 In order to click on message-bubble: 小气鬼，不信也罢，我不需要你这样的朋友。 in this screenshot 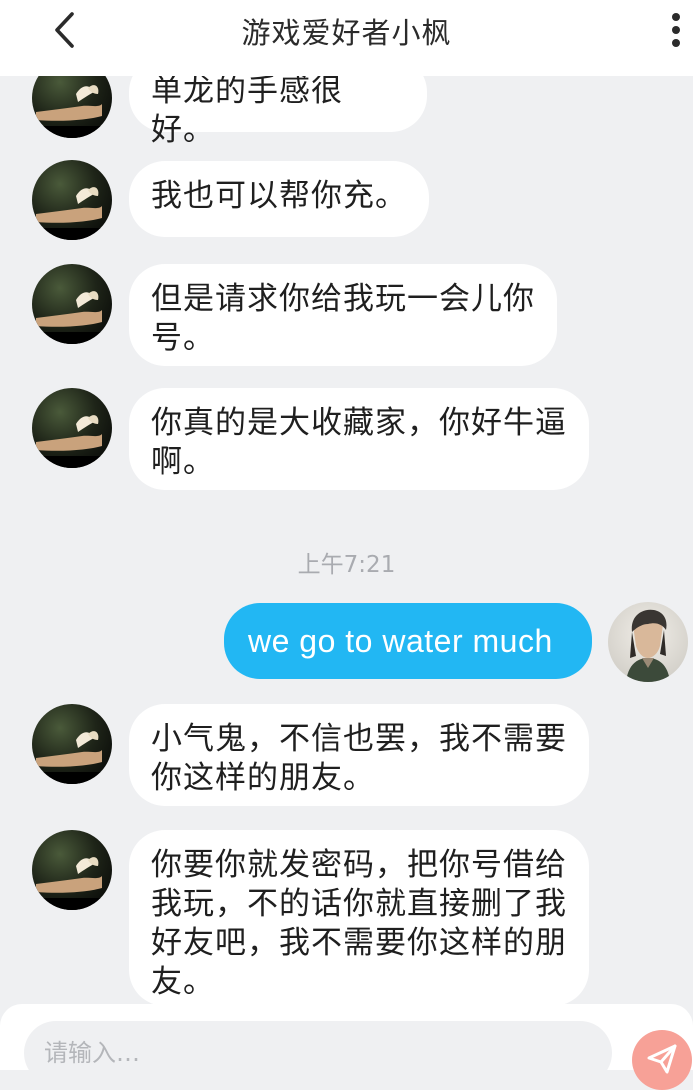, I will do `click(359, 755)`.